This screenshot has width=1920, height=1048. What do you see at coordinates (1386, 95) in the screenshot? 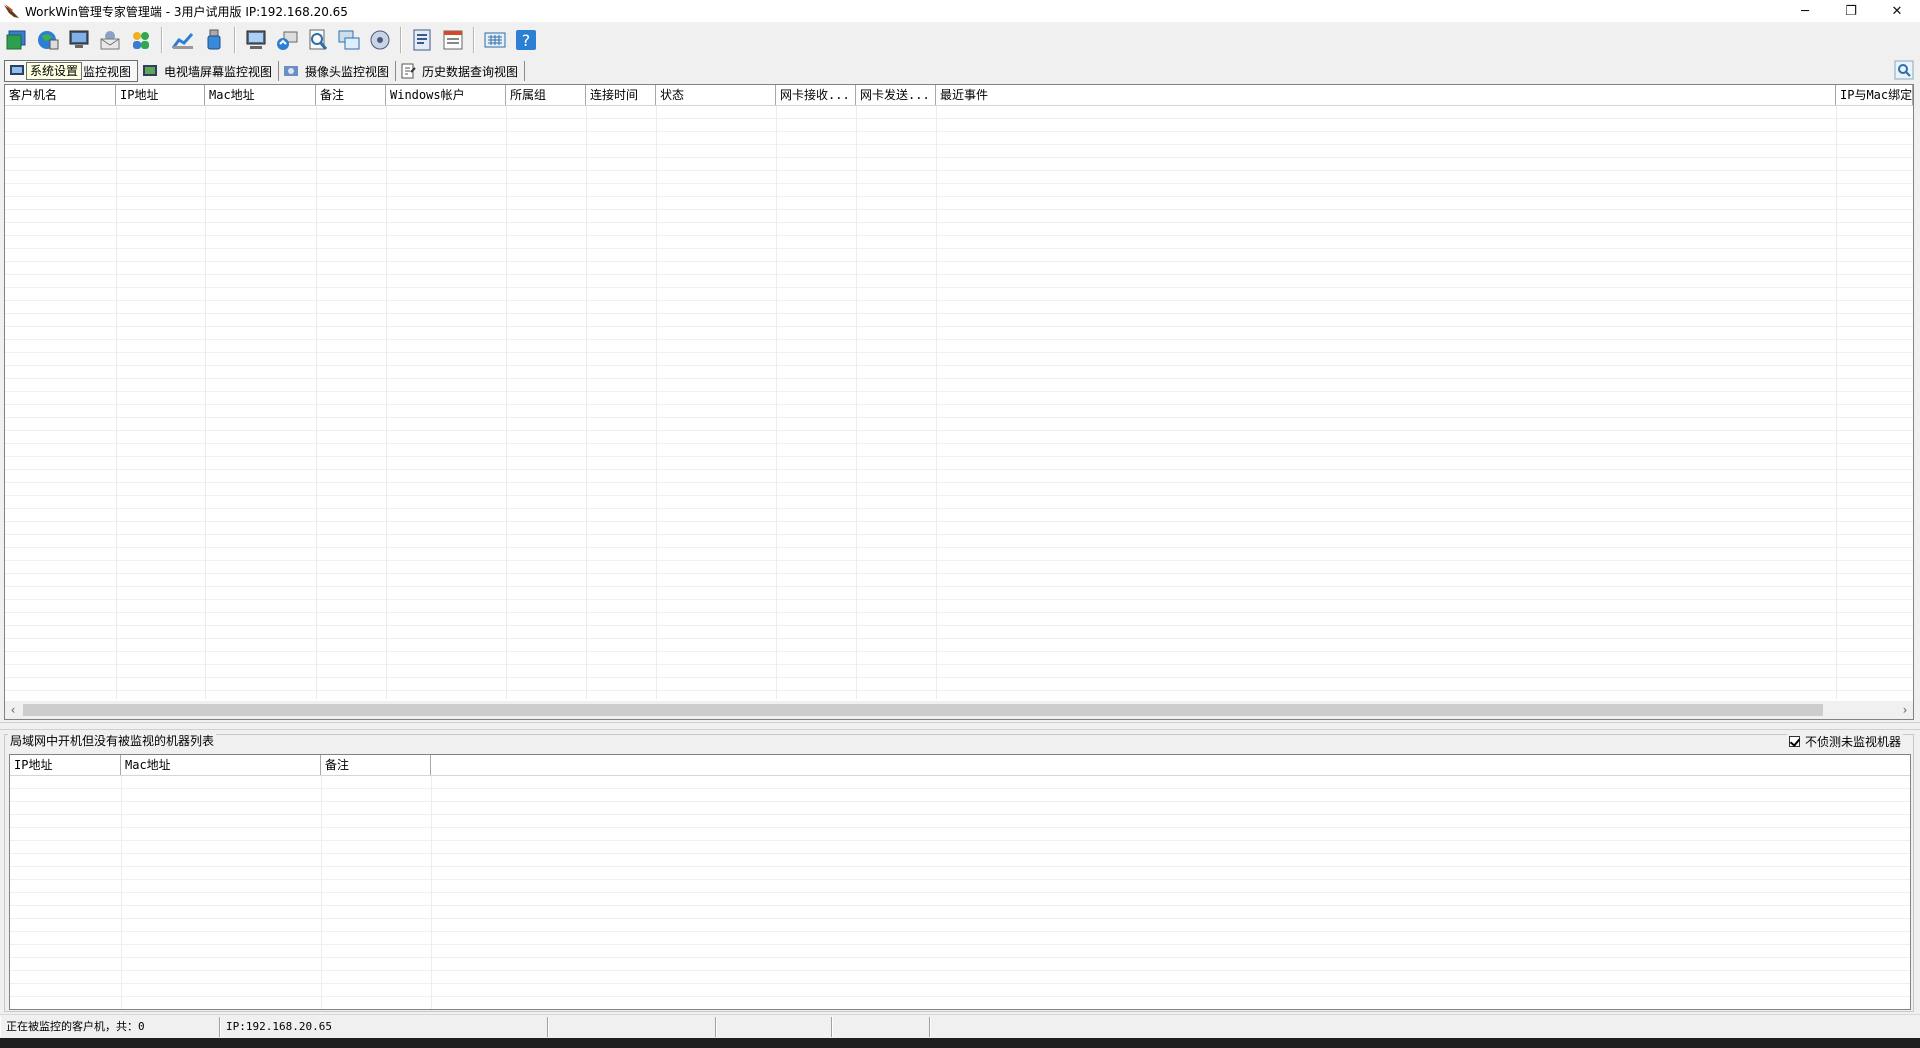
I see `column-header-recent-event: 最近事件` at bounding box center [1386, 95].